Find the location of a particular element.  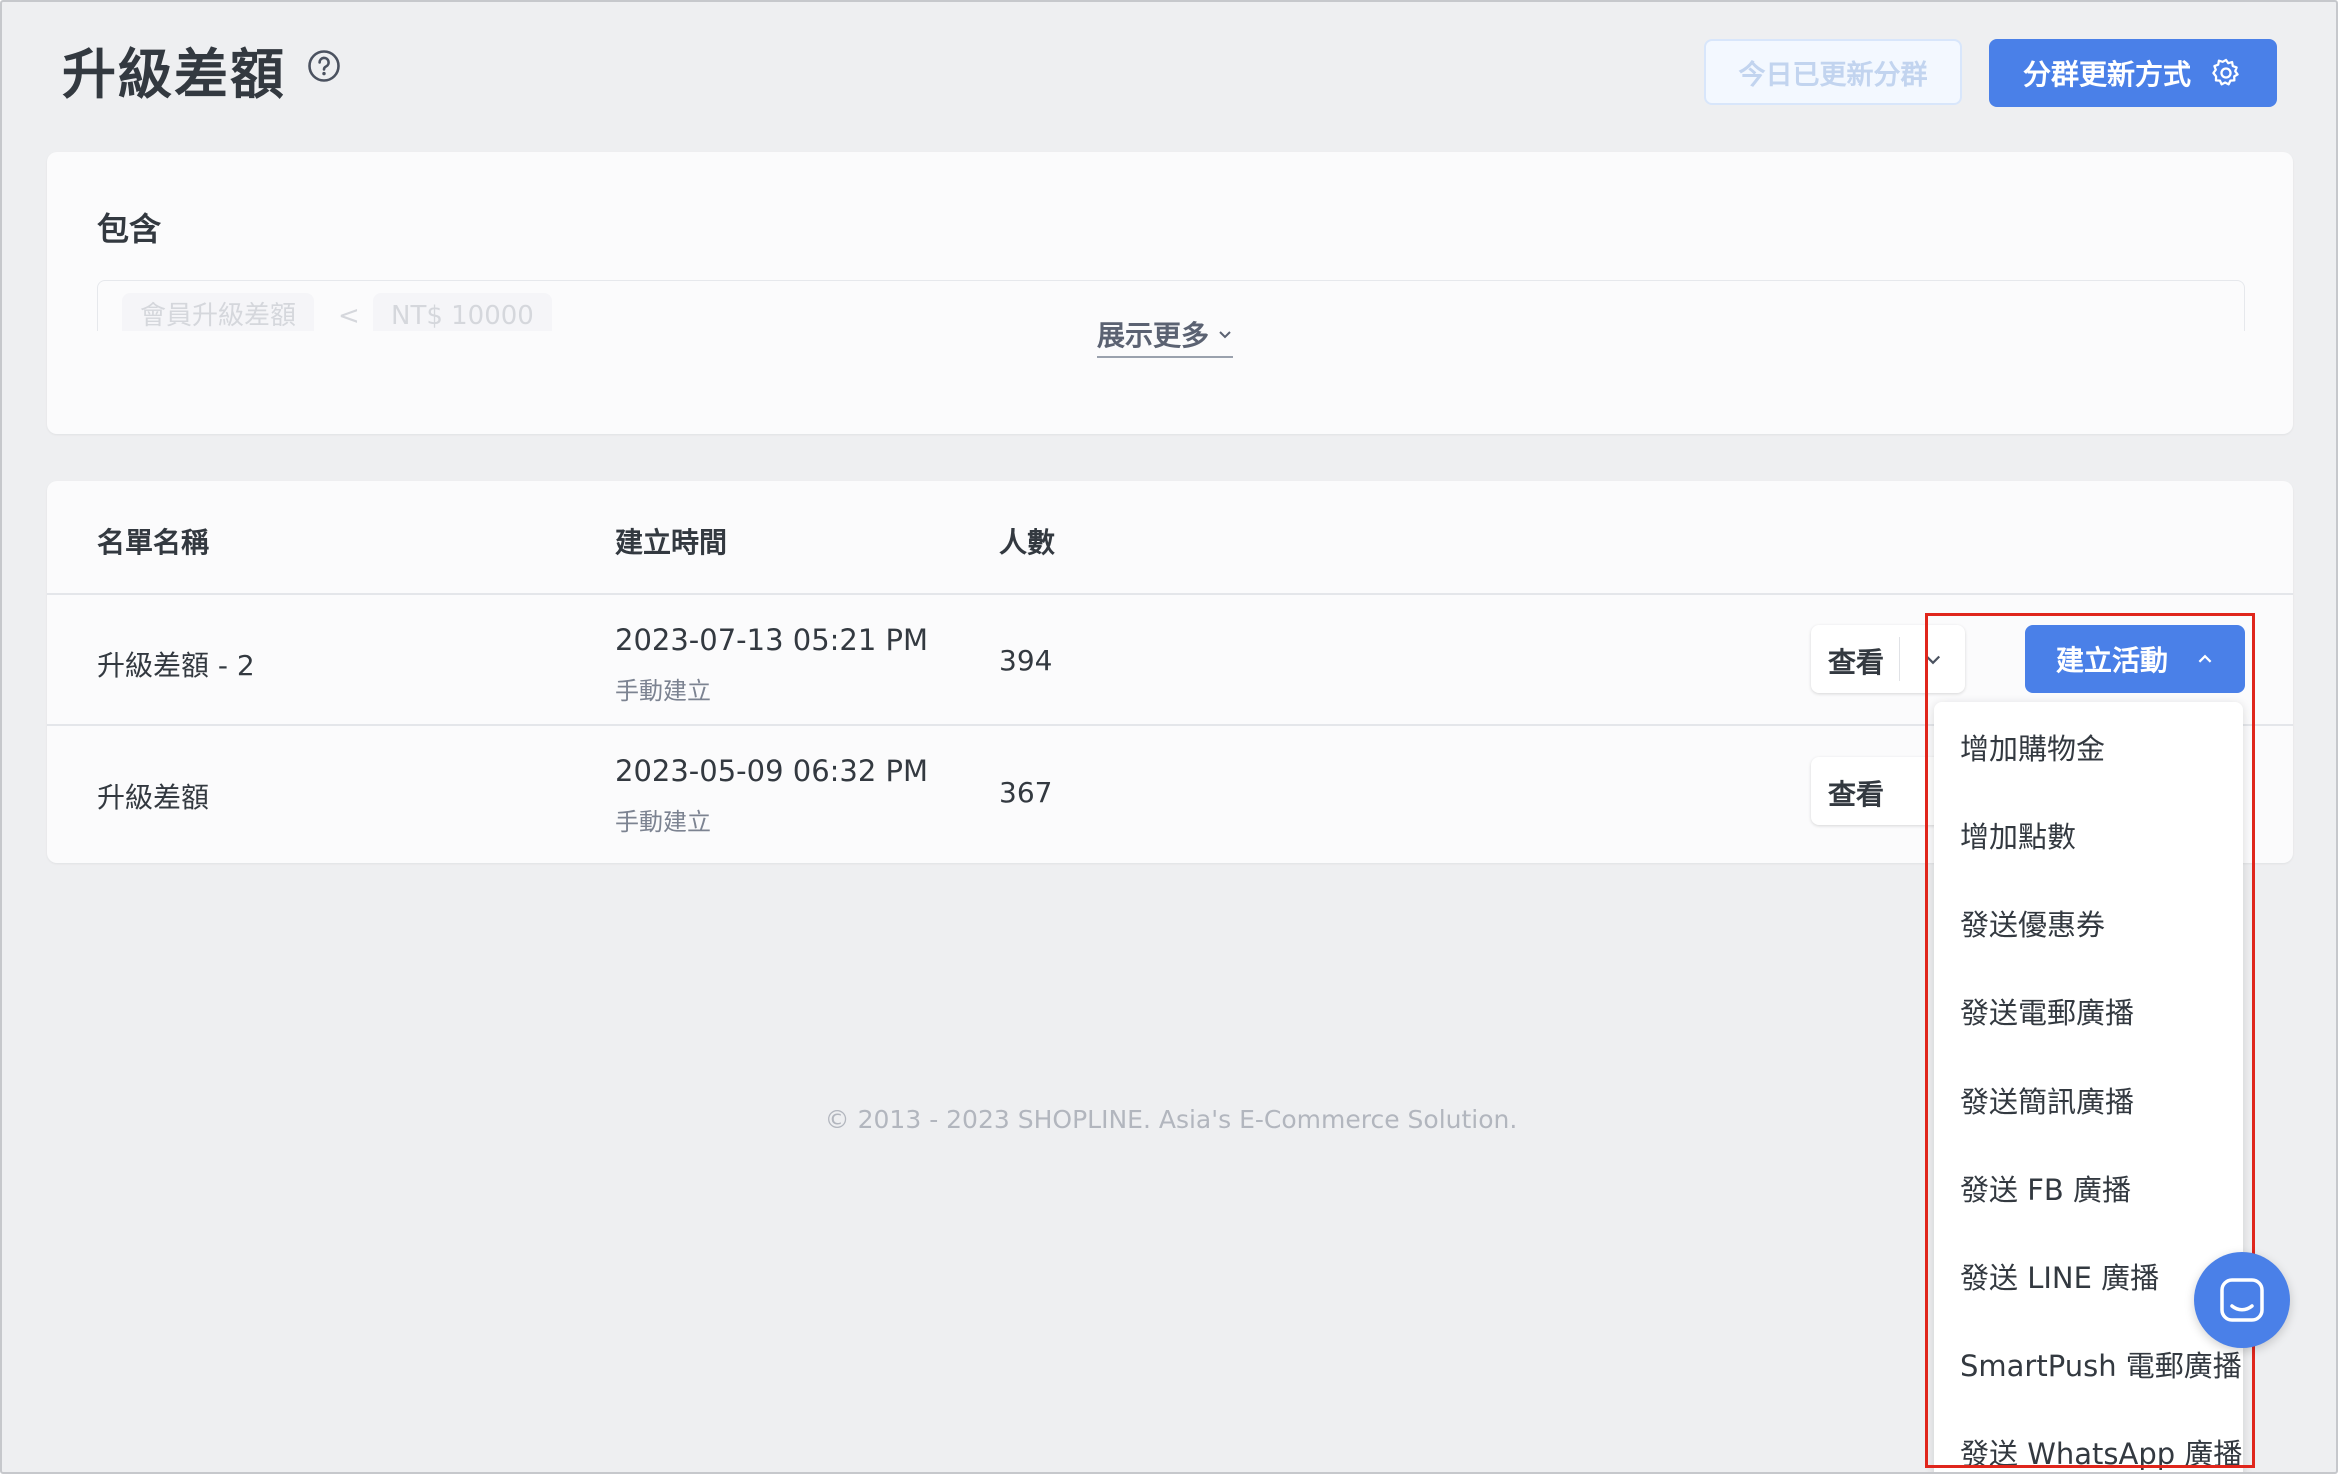

condition-field-chip: 會員升級差額 is located at coordinates (218, 312).